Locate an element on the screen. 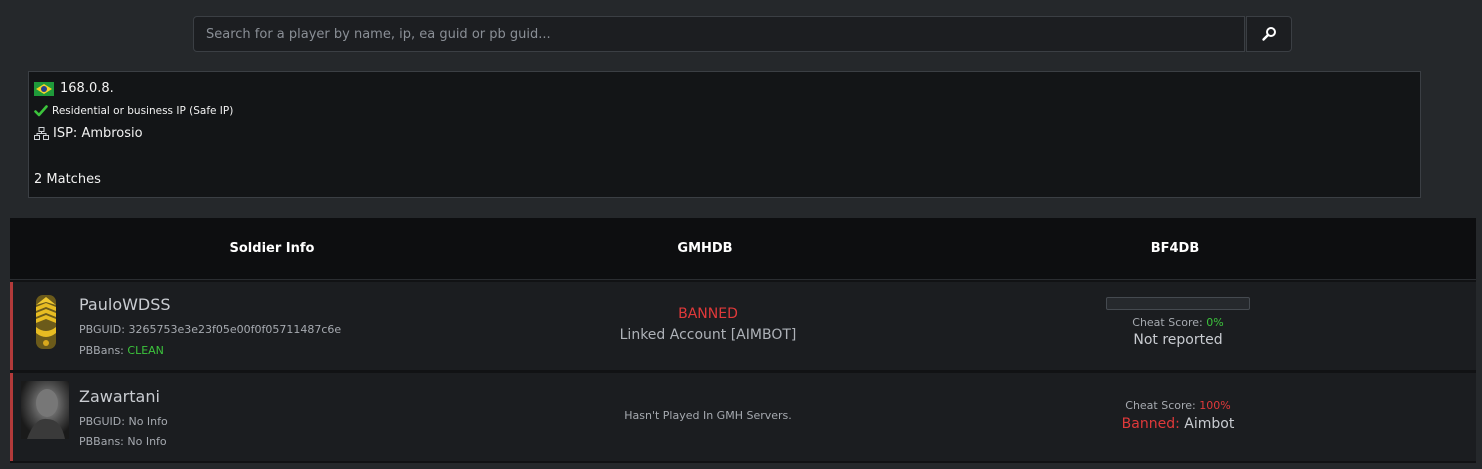 The width and height of the screenshot is (1482, 469). cheat-score: Cheat Score: 100% is located at coordinates (1178, 405).